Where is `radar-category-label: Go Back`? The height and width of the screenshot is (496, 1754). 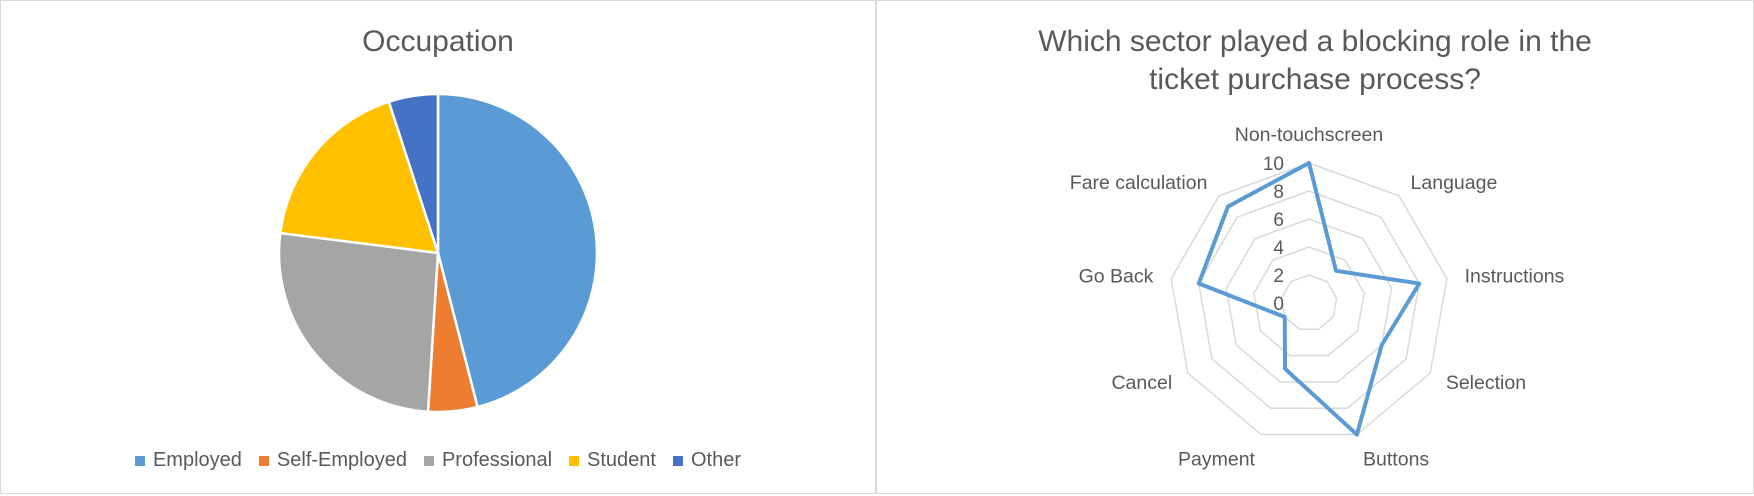 radar-category-label: Go Back is located at coordinates (1116, 277).